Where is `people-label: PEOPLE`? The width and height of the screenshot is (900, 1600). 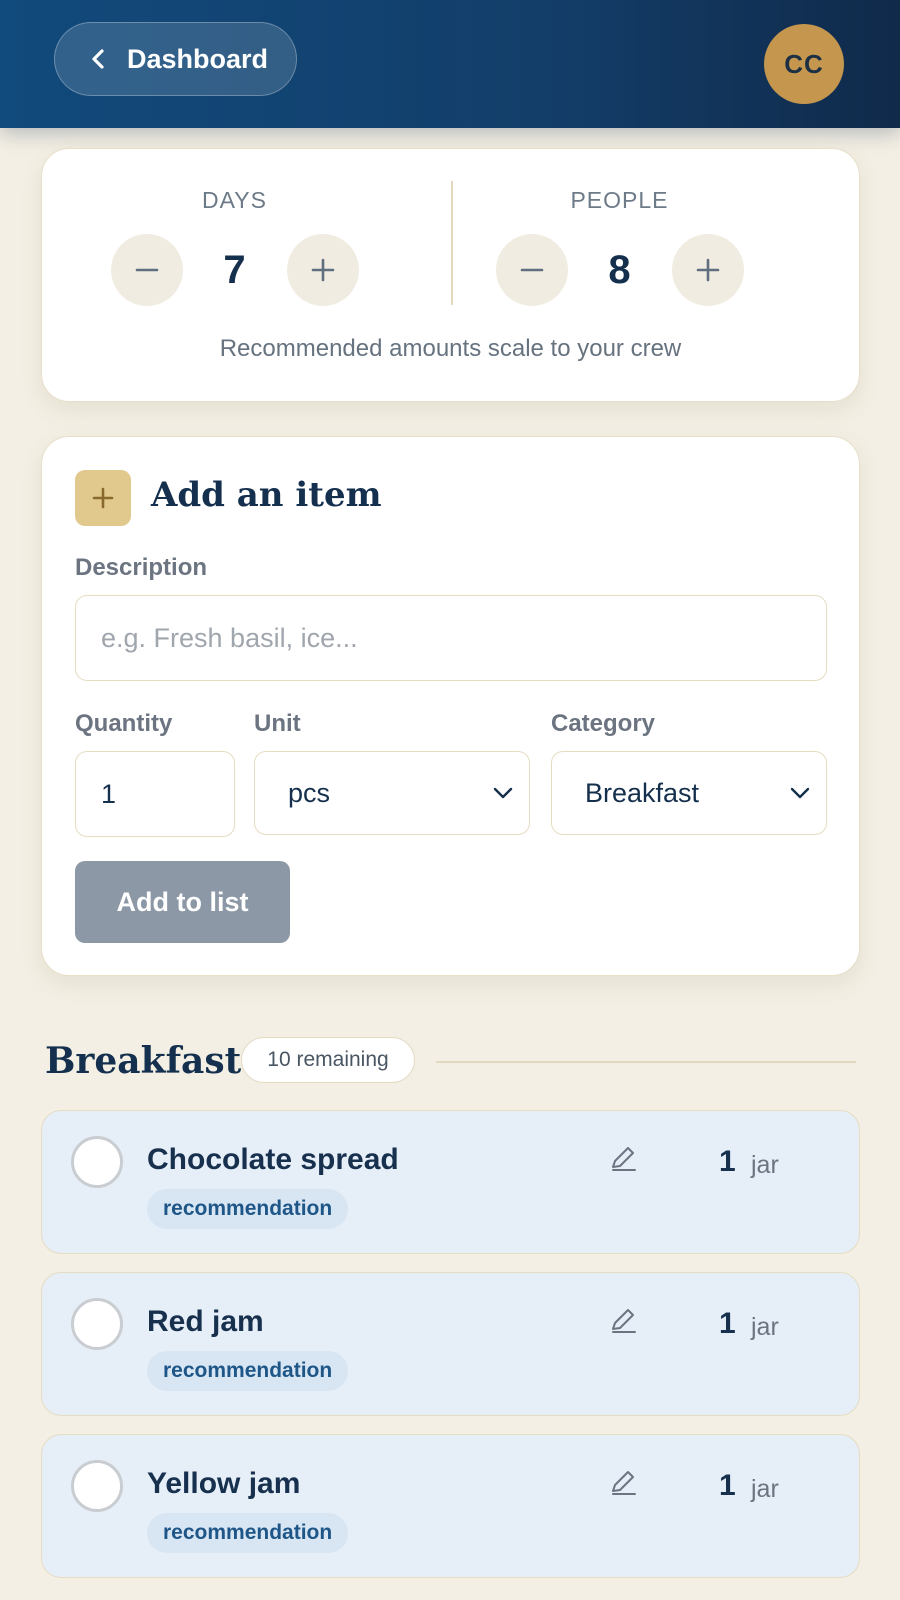 people-label: PEOPLE is located at coordinates (619, 200).